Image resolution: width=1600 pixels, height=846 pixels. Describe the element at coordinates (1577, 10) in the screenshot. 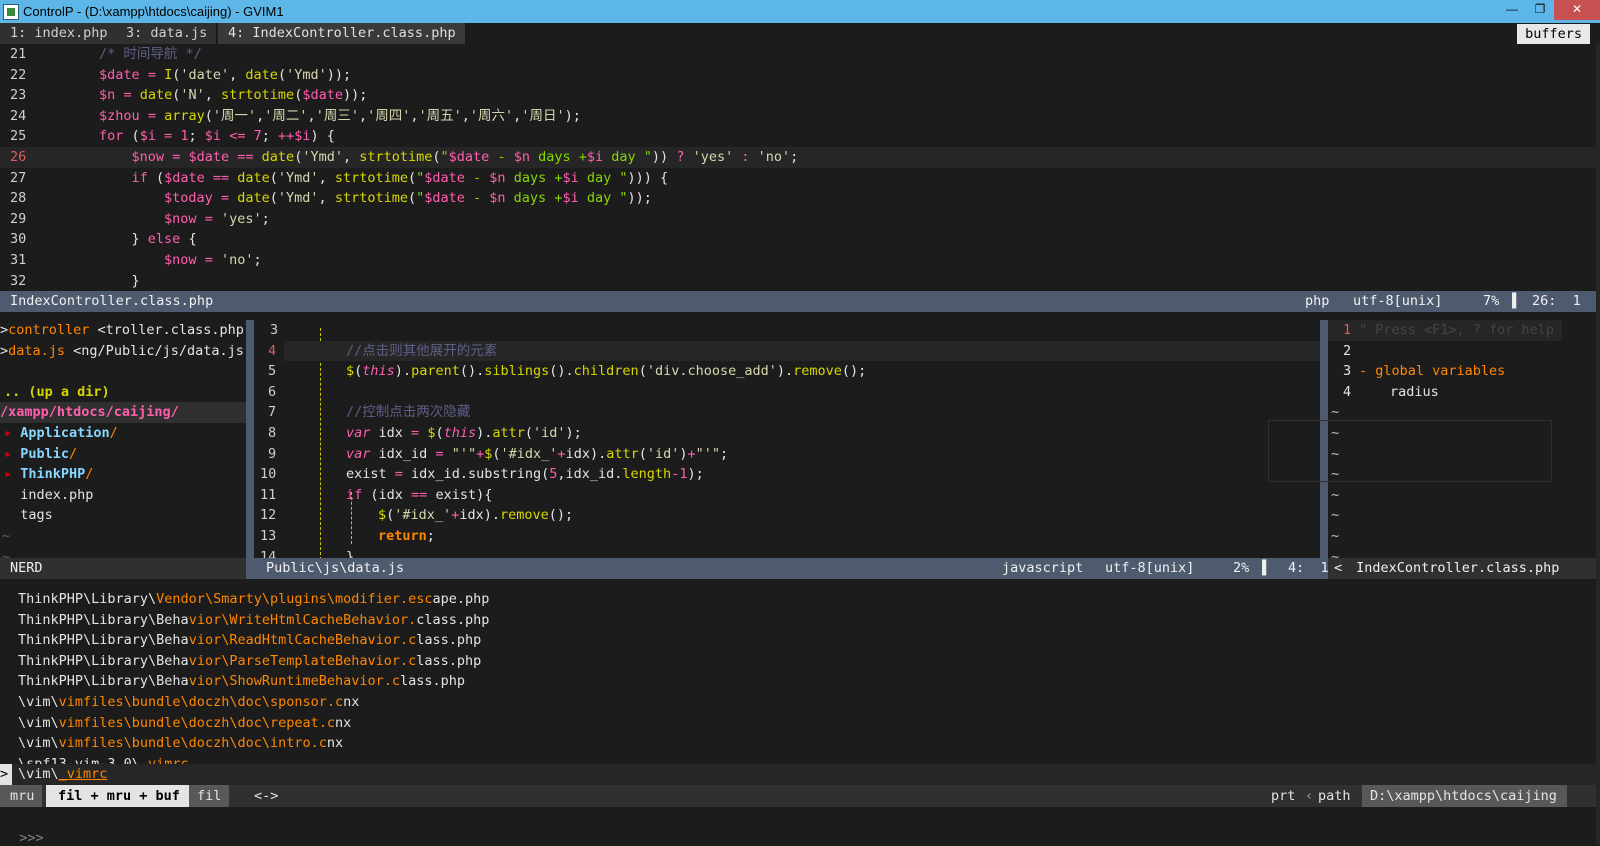

I see `close-button: ✕` at that location.